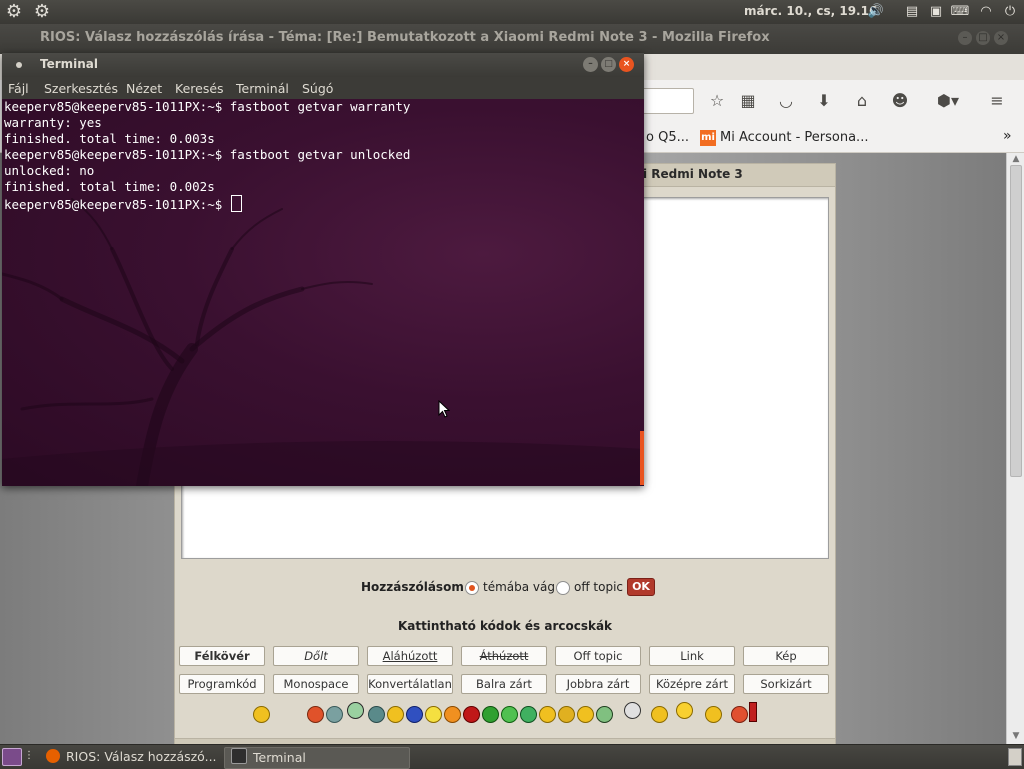 The image size is (1024, 769). What do you see at coordinates (786, 656) in the screenshot?
I see `image-button: Kép` at bounding box center [786, 656].